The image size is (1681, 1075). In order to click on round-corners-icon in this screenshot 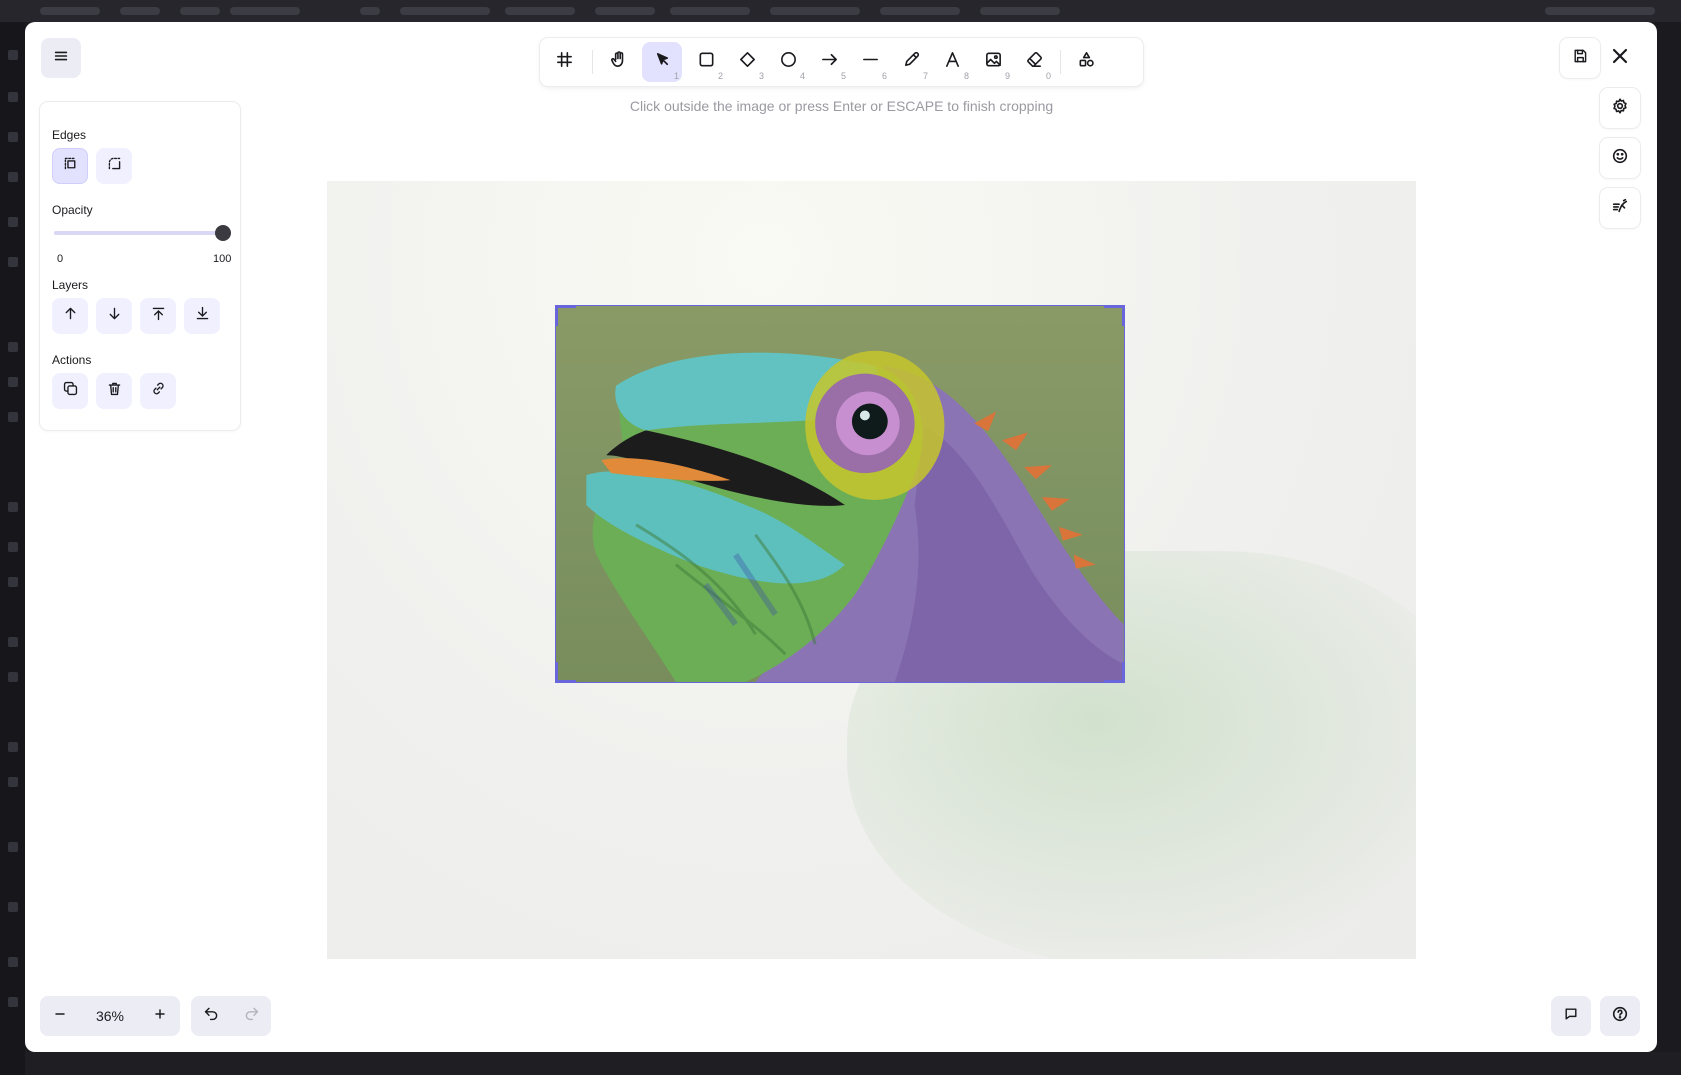, I will do `click(114, 166)`.